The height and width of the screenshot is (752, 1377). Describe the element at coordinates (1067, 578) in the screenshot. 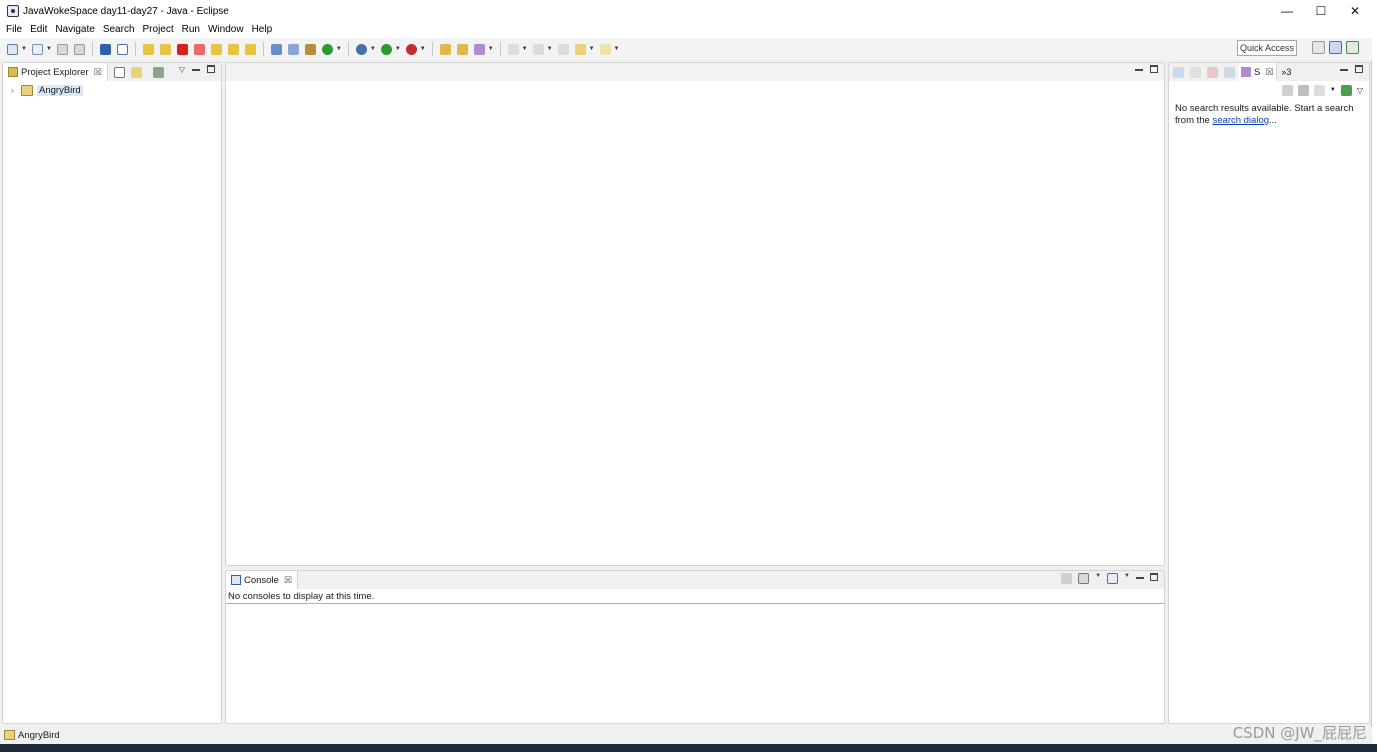

I see `pin-console-icon` at that location.